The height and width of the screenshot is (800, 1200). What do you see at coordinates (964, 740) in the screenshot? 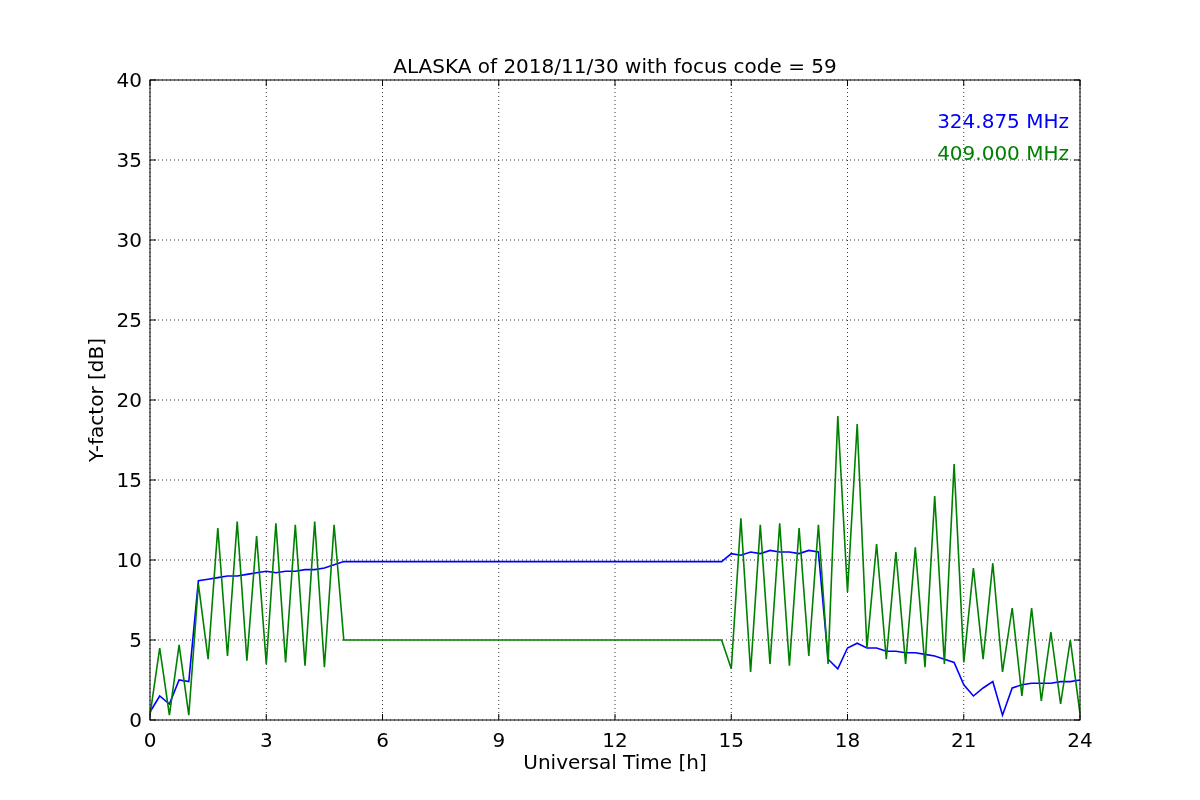
I see `x-tick-label: 21` at bounding box center [964, 740].